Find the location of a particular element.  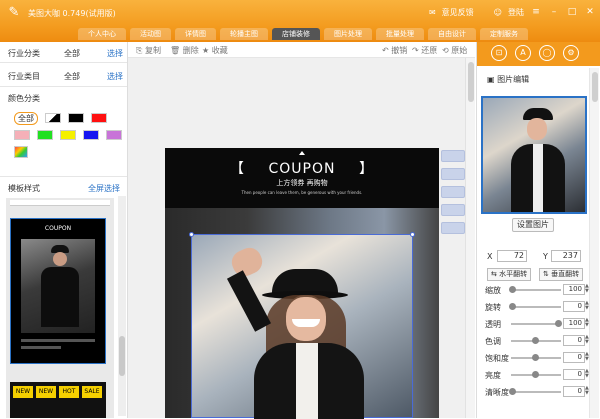

feather-logo-icon: ✎ is located at coordinates (14, 12).